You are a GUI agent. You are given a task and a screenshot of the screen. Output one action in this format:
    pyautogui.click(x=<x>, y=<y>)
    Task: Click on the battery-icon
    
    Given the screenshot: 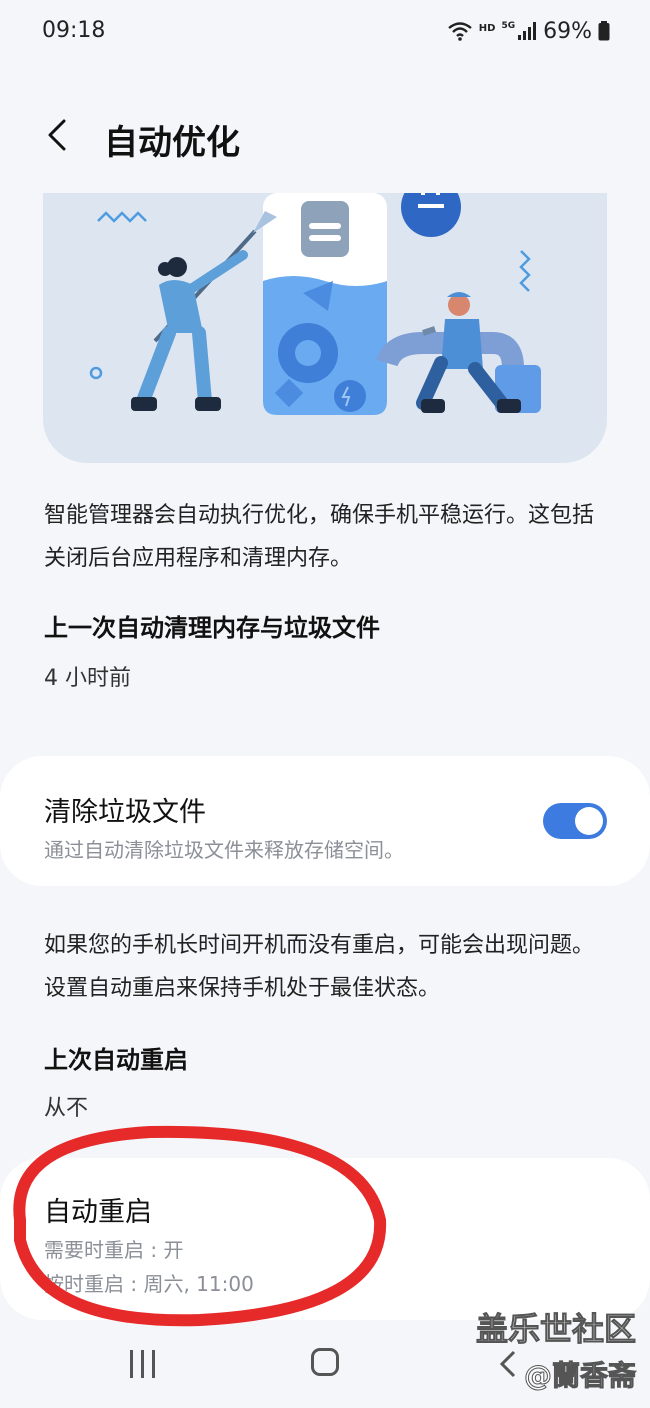 What is the action you would take?
    pyautogui.click(x=604, y=31)
    